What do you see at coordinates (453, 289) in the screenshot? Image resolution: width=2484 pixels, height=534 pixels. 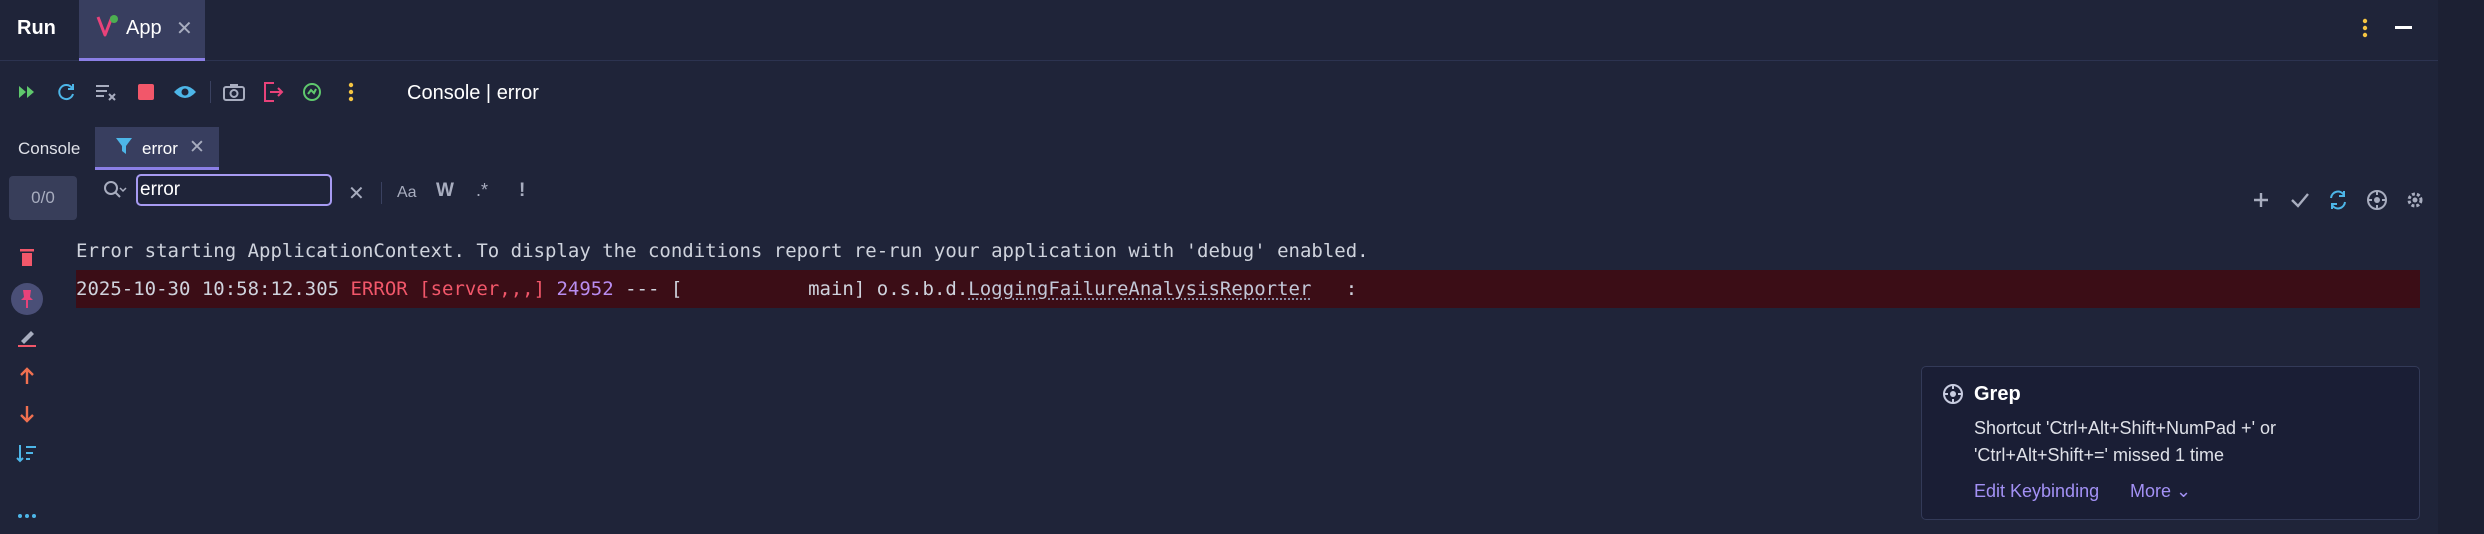 I see `log-level: ERROR [server,,,]` at bounding box center [453, 289].